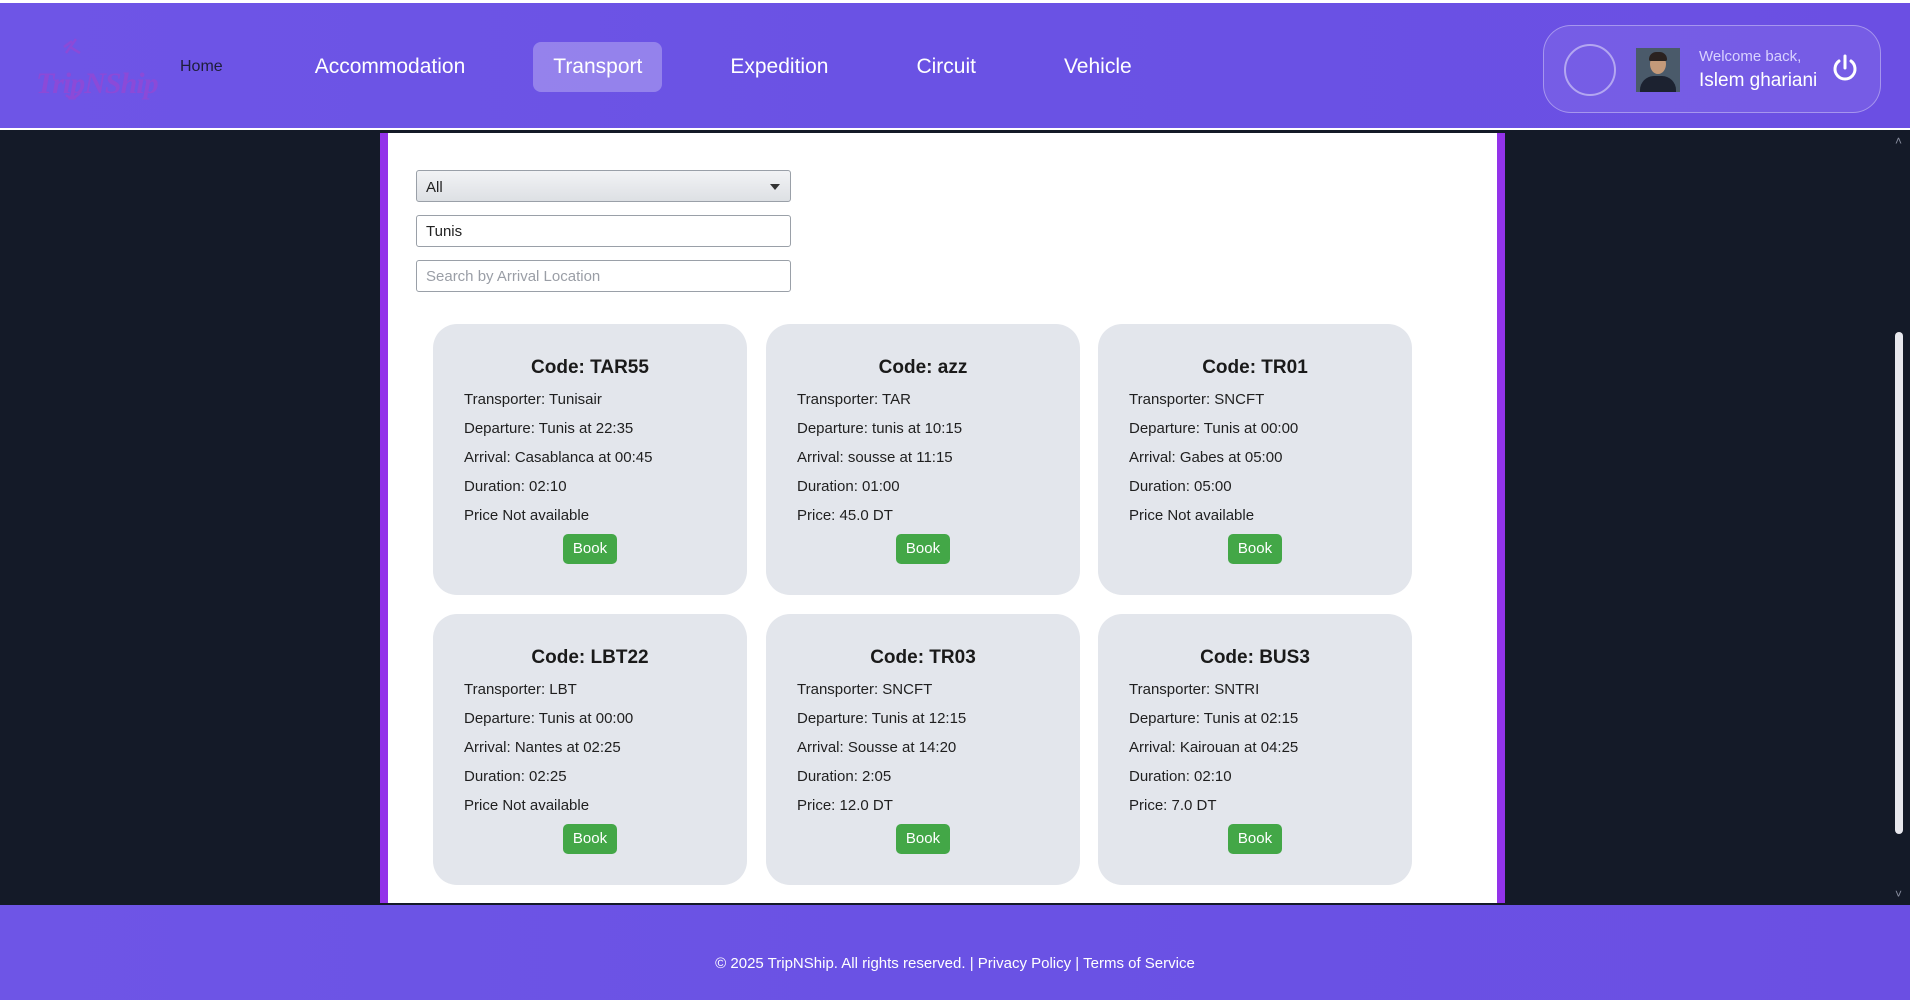  I want to click on card-arrival: Arrival: Nantes at 02:25, so click(542, 747).